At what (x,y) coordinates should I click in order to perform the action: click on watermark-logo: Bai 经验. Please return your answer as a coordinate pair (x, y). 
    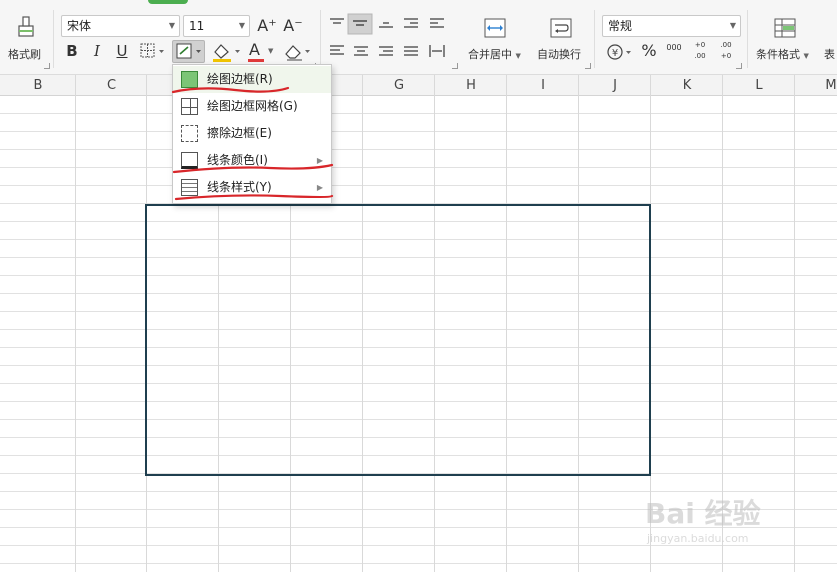
    Looking at the image, I should click on (703, 513).